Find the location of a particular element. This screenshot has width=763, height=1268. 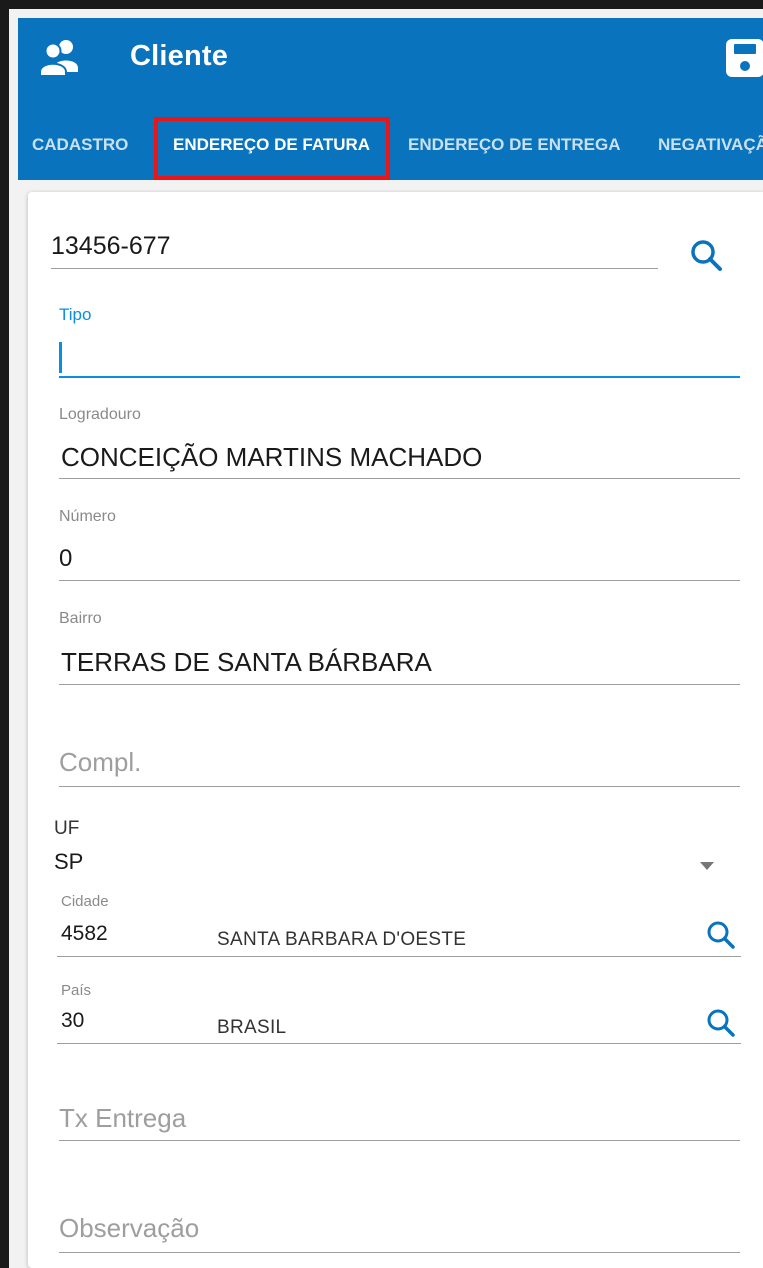

tab-endereco-entrega: ENDEREÇO DE ENTREGA is located at coordinates (514, 144).